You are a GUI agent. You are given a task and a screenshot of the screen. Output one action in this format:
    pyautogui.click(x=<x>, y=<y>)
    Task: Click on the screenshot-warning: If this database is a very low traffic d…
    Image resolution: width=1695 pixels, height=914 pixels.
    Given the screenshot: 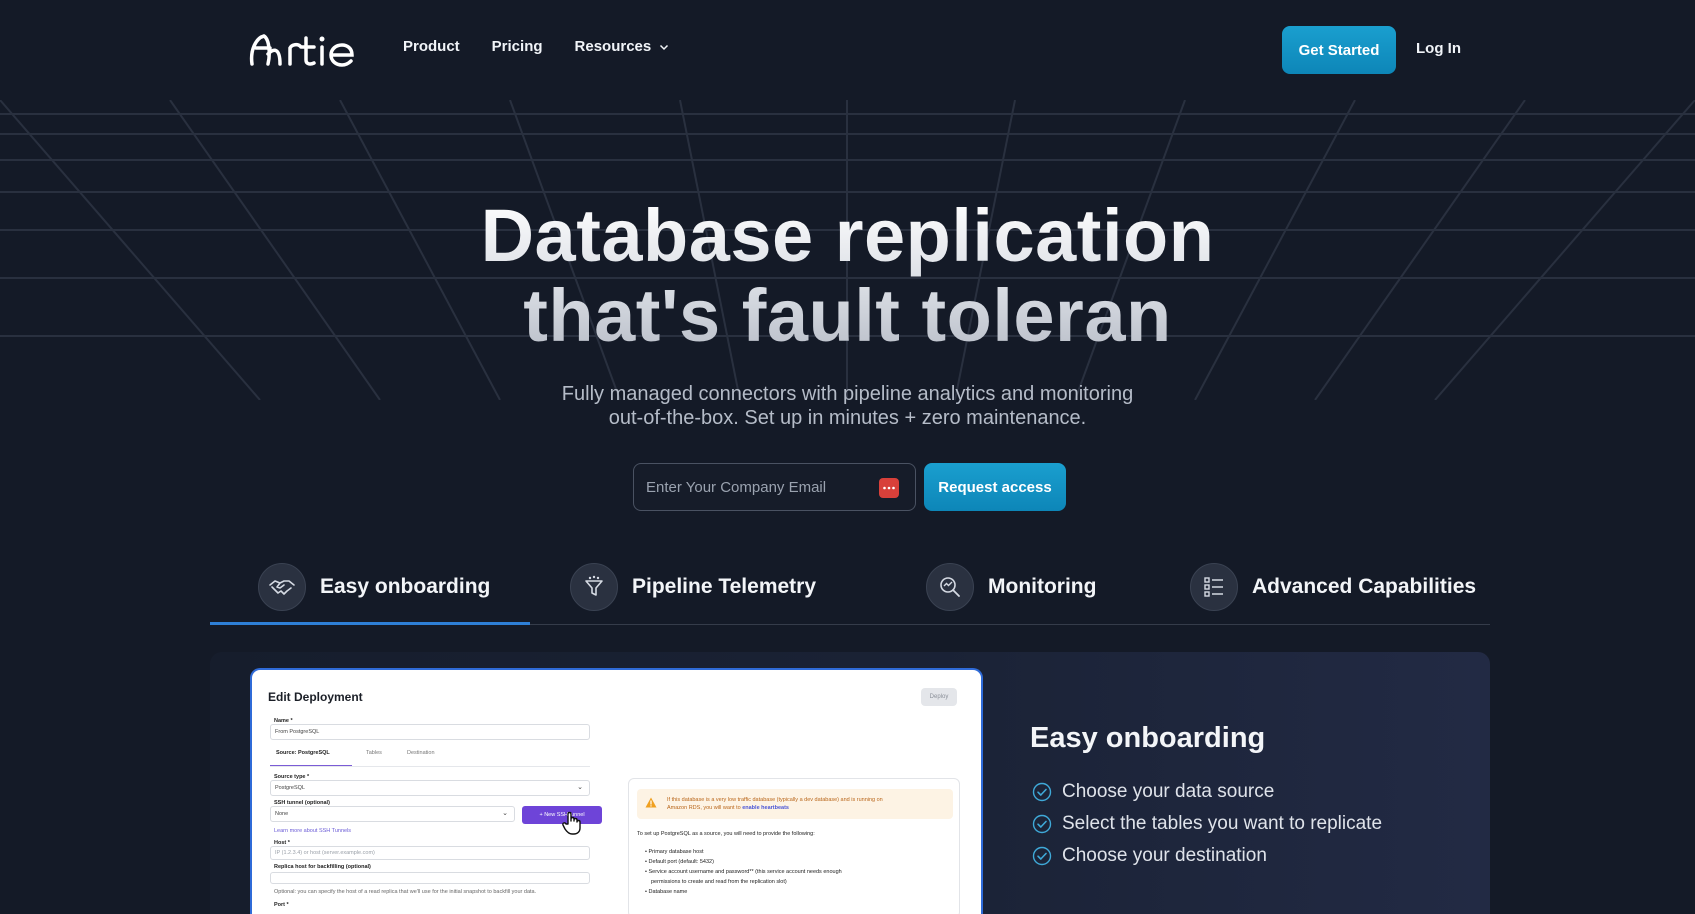 What is the action you would take?
    pyautogui.click(x=795, y=804)
    